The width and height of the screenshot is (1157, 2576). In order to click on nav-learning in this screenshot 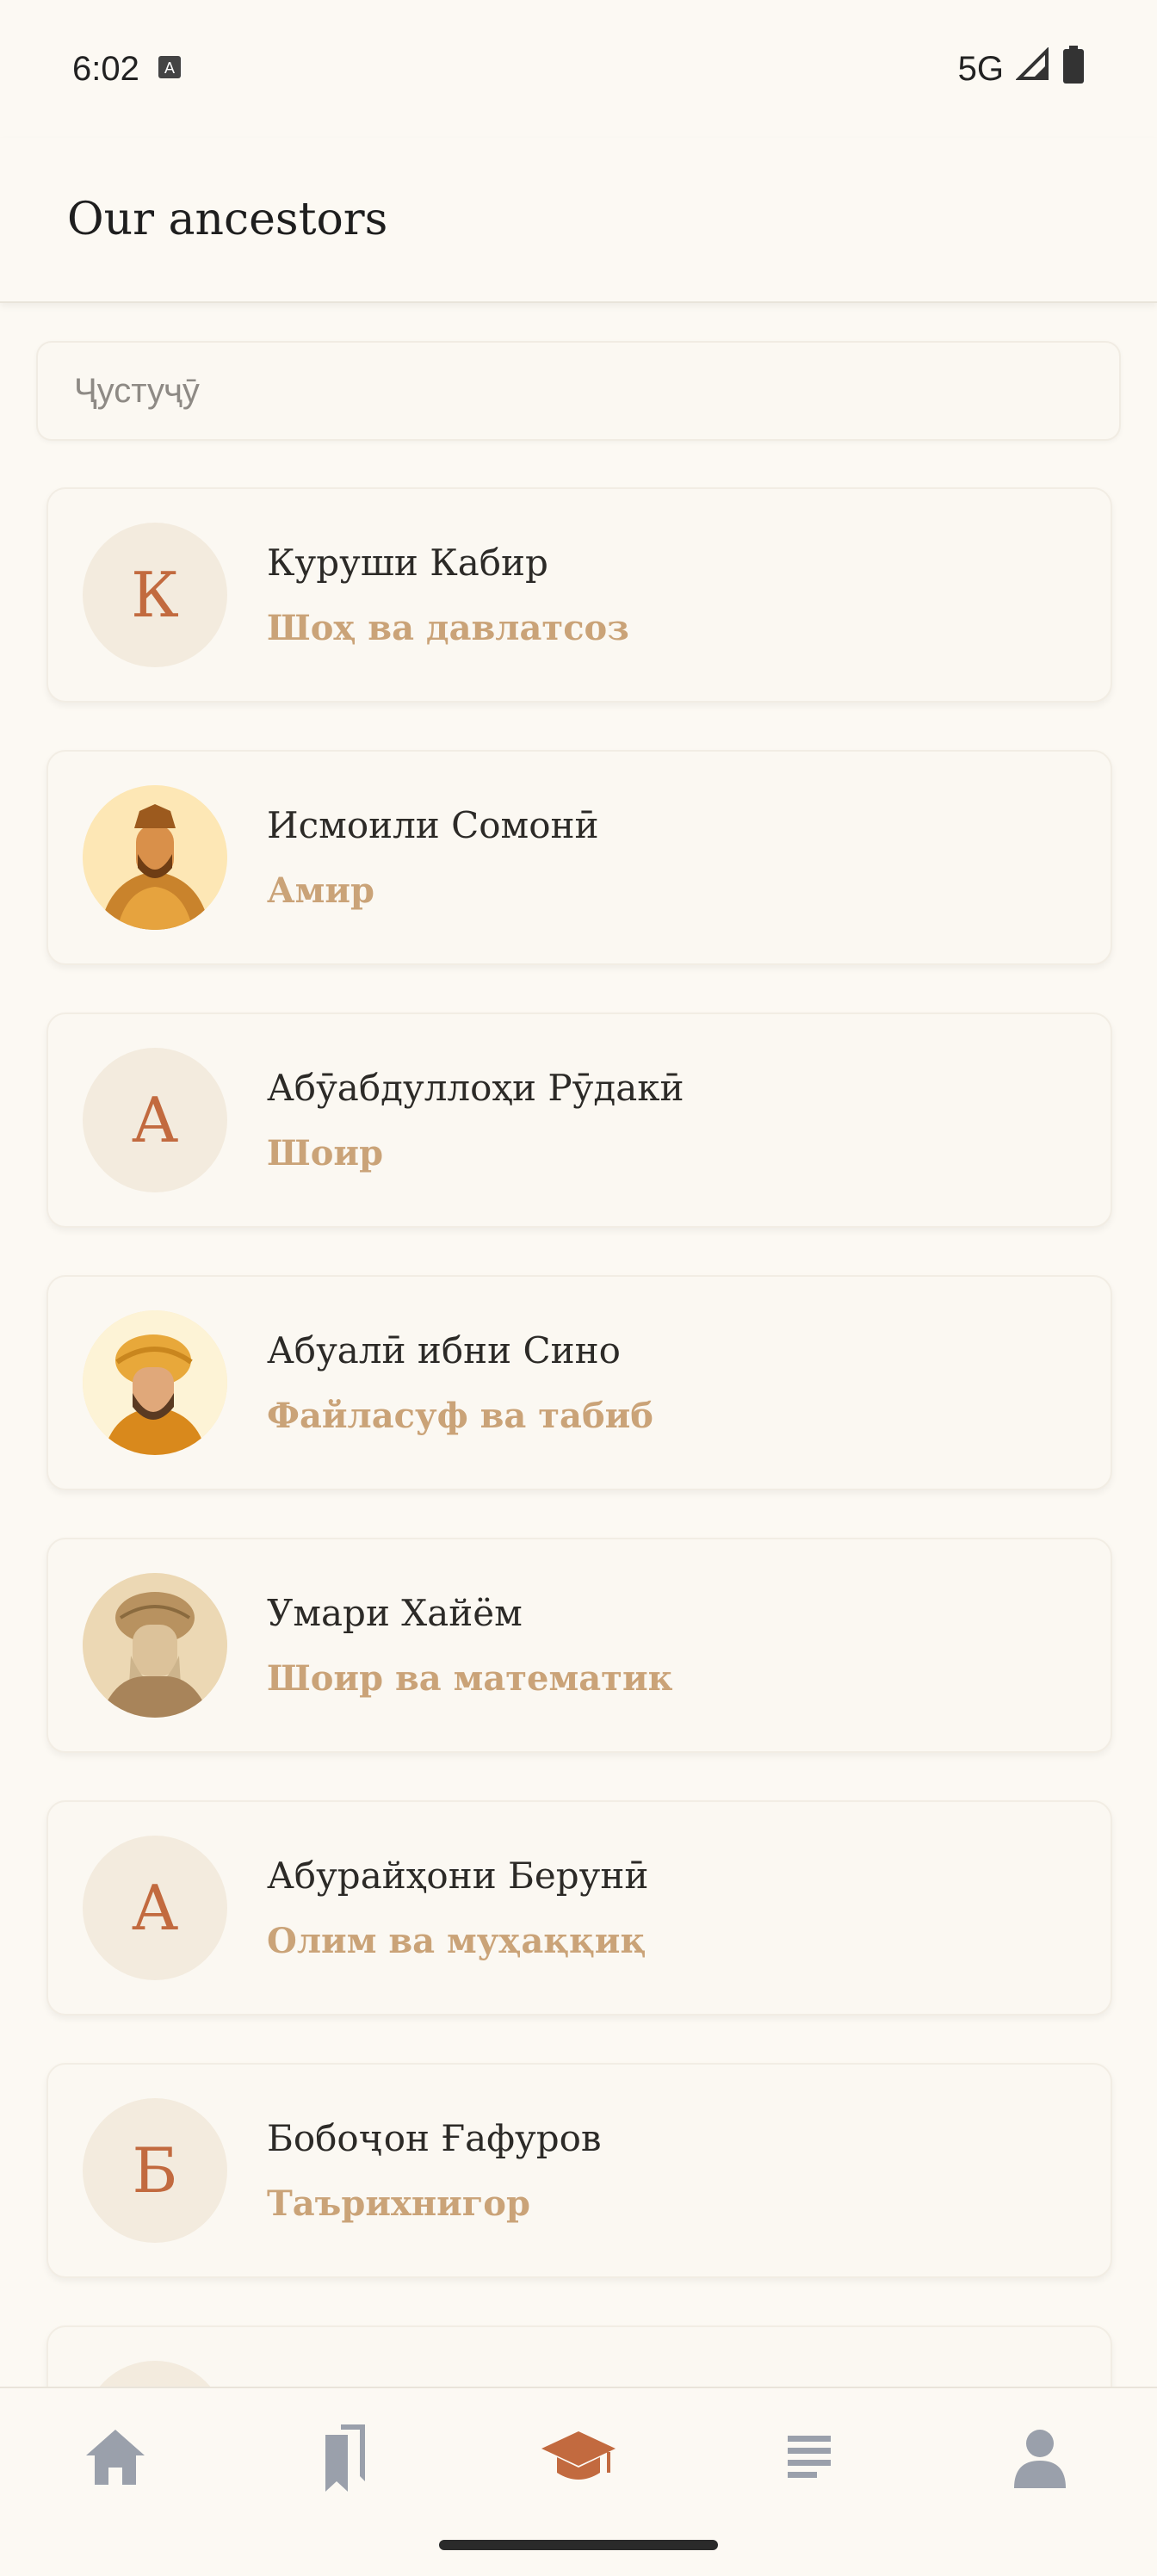, I will do `click(579, 2457)`.